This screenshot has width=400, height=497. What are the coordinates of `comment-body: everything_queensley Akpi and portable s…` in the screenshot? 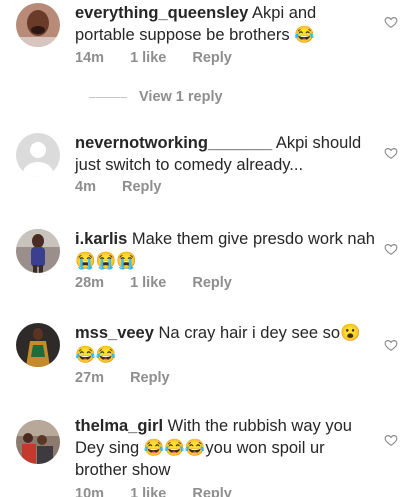 It's located at (225, 24).